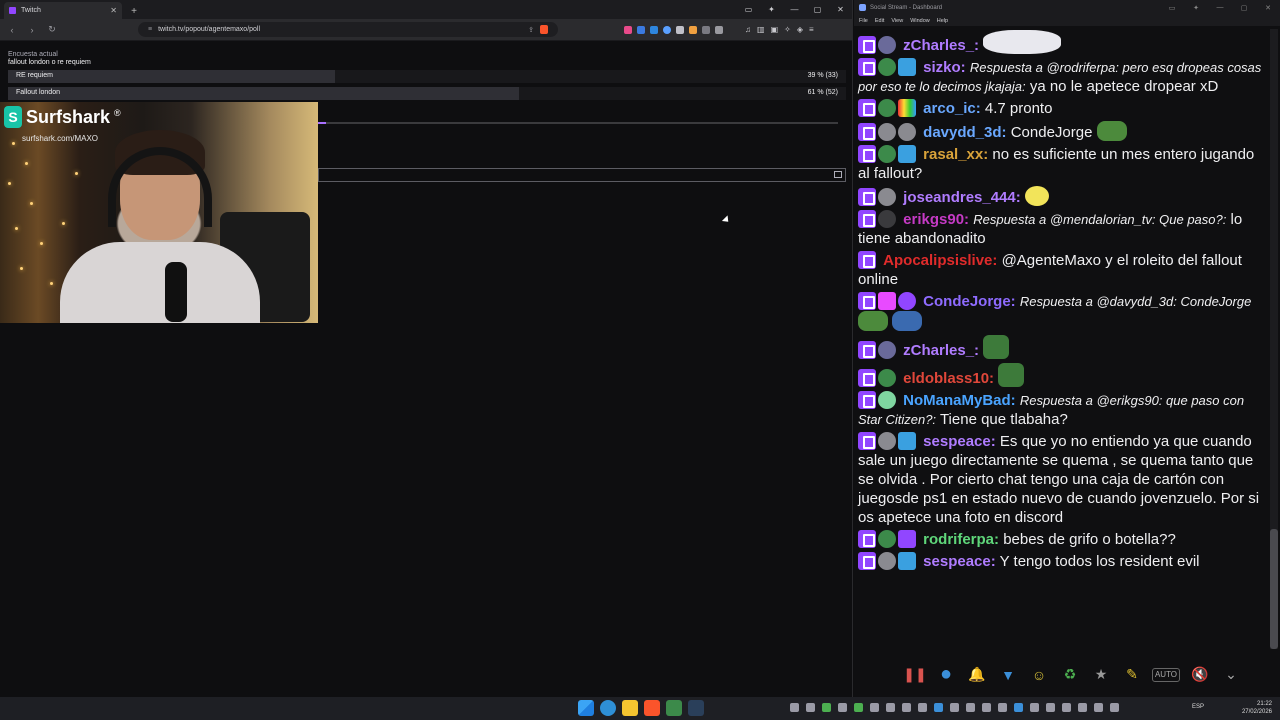 Image resolution: width=1280 pixels, height=720 pixels. Describe the element at coordinates (977, 675) in the screenshot. I see `bell-icon: 🔔` at that location.